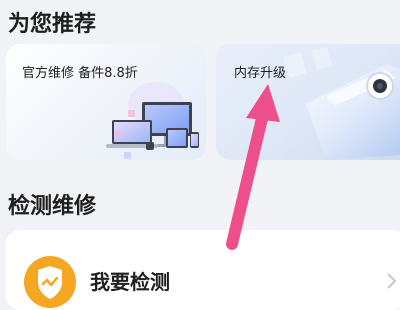 The width and height of the screenshot is (400, 310). I want to click on memory-upgrade-label: 内存升级, so click(260, 73).